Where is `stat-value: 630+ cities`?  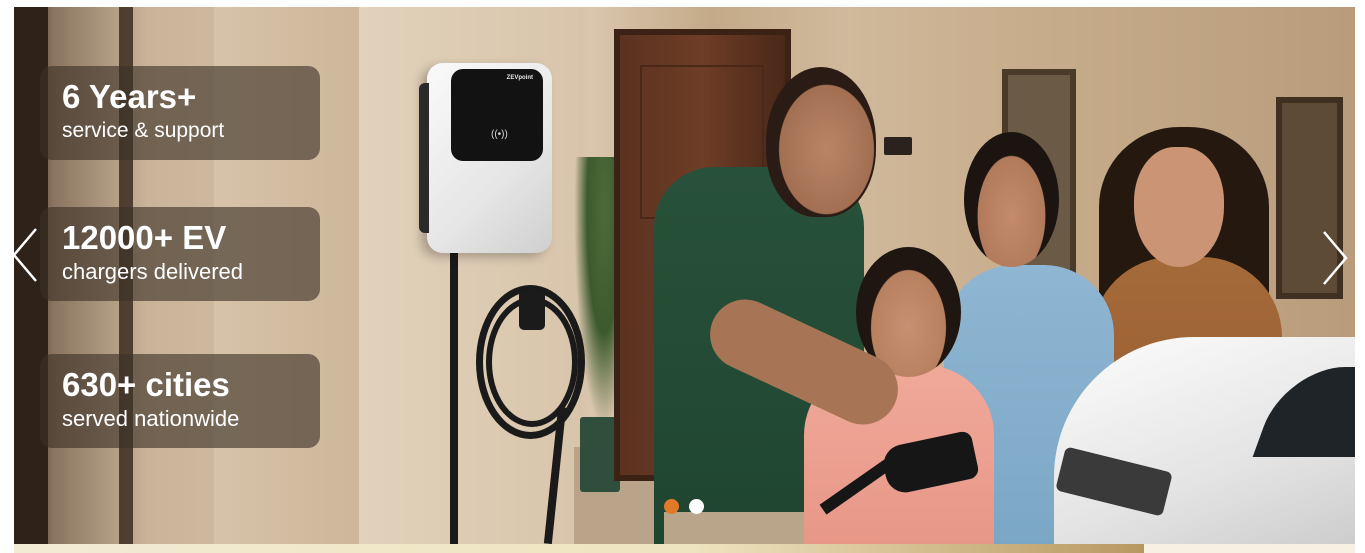
stat-value: 630+ cities is located at coordinates (146, 384).